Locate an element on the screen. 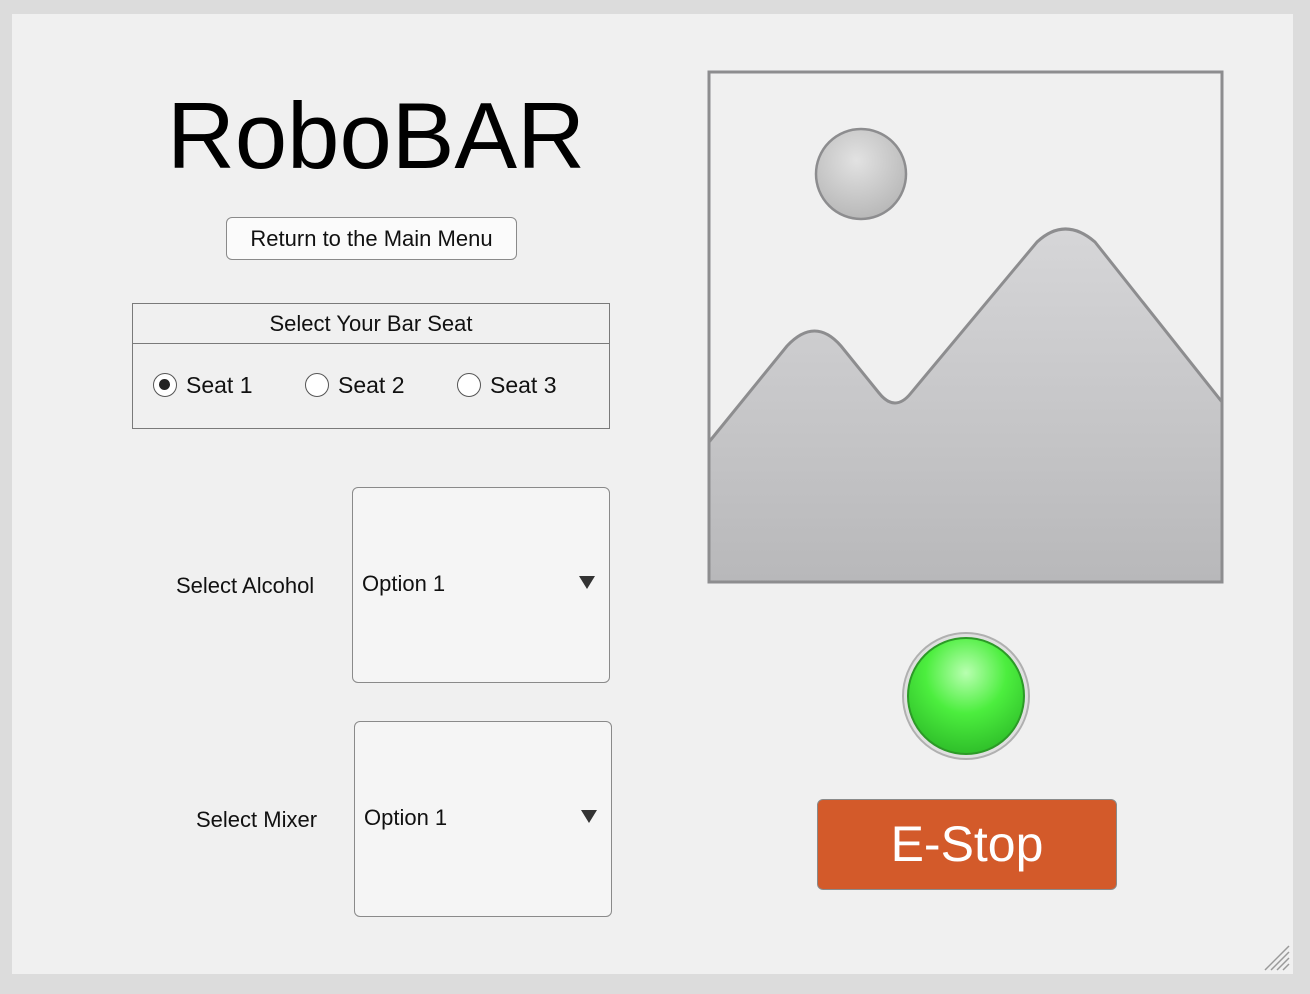  mixer-label: Select Mixer is located at coordinates (257, 819).